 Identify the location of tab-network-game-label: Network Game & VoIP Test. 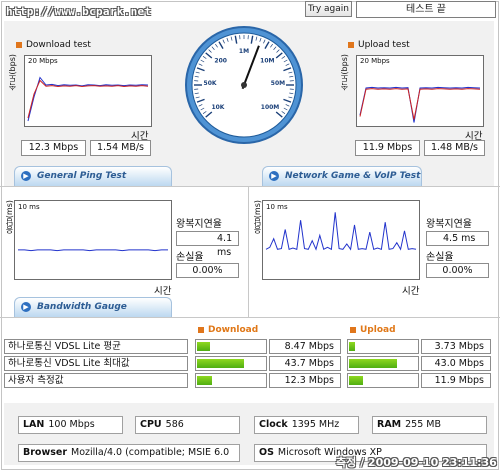
(353, 176).